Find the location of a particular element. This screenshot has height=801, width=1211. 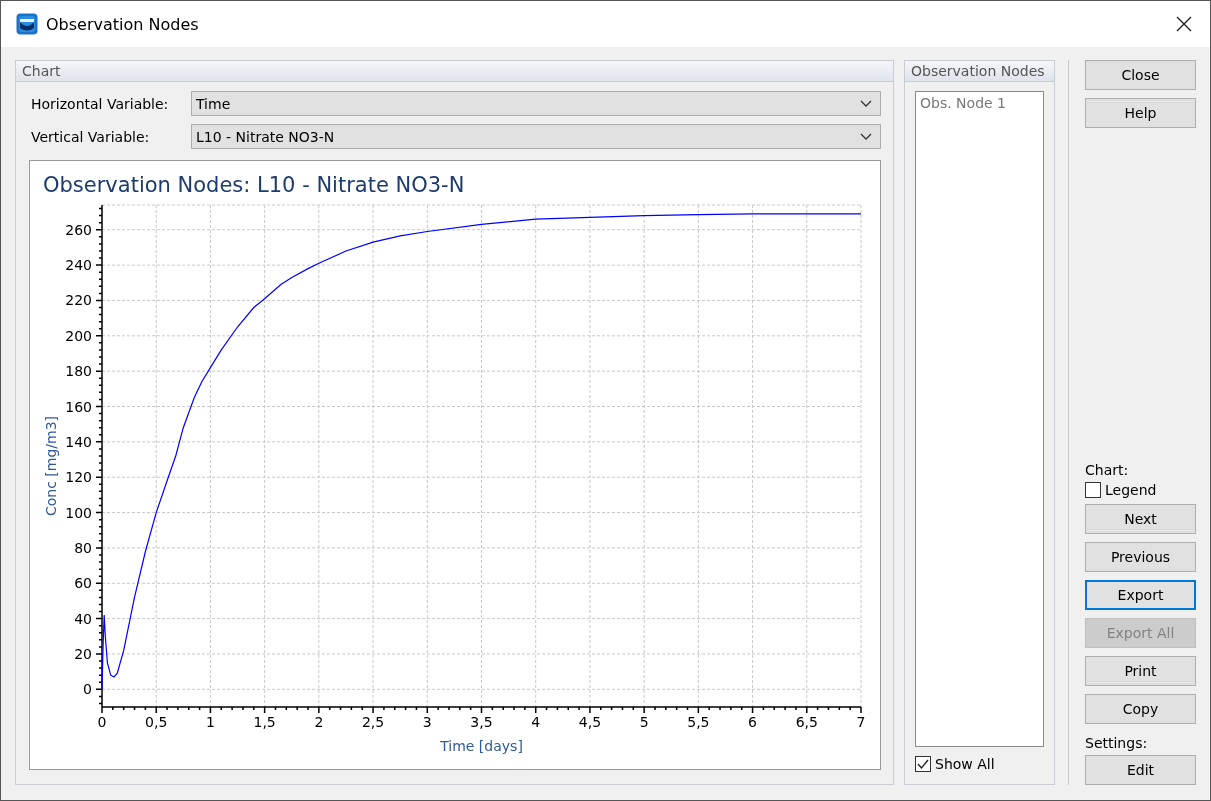

checkbox-label: Show All is located at coordinates (965, 764).